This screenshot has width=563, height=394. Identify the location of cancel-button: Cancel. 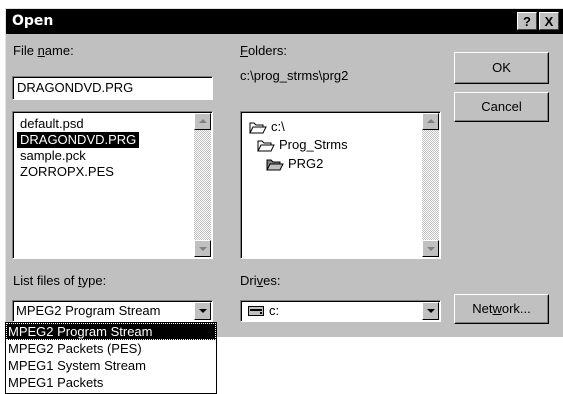
(501, 107).